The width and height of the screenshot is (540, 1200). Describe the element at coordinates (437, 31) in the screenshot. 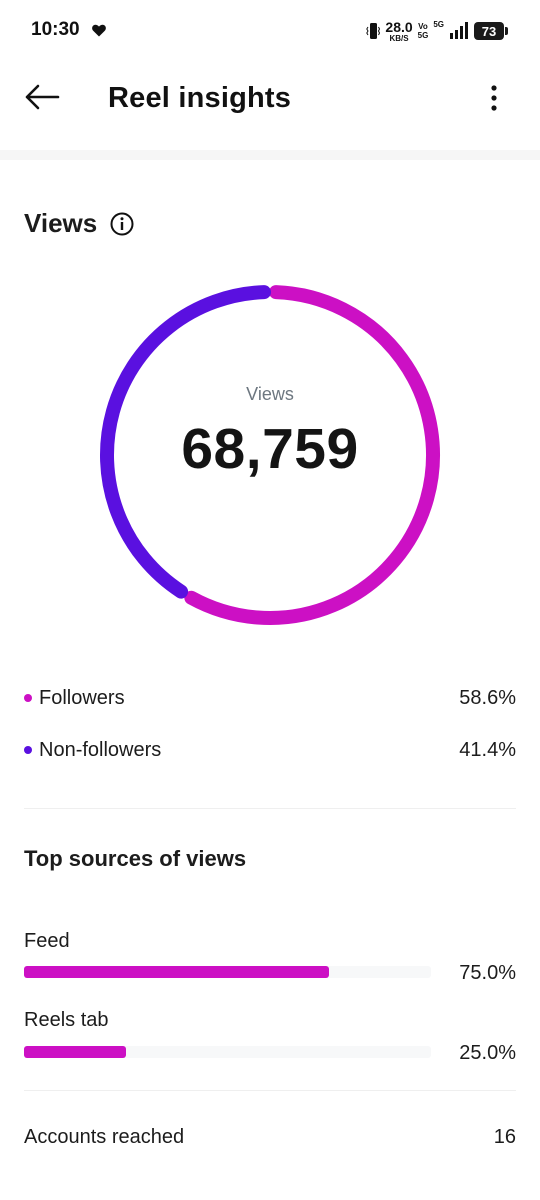

I see `status-indicators: 28.0 KB/S Vo 5G 5G 73` at that location.